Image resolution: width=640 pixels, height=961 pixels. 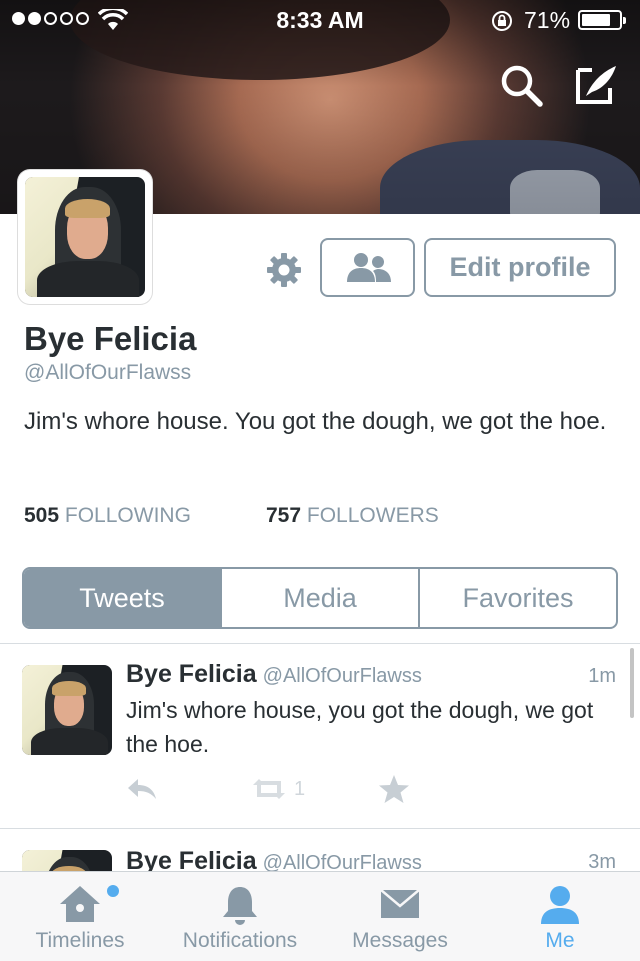 What do you see at coordinates (602, 20) in the screenshot?
I see `battery-icon` at bounding box center [602, 20].